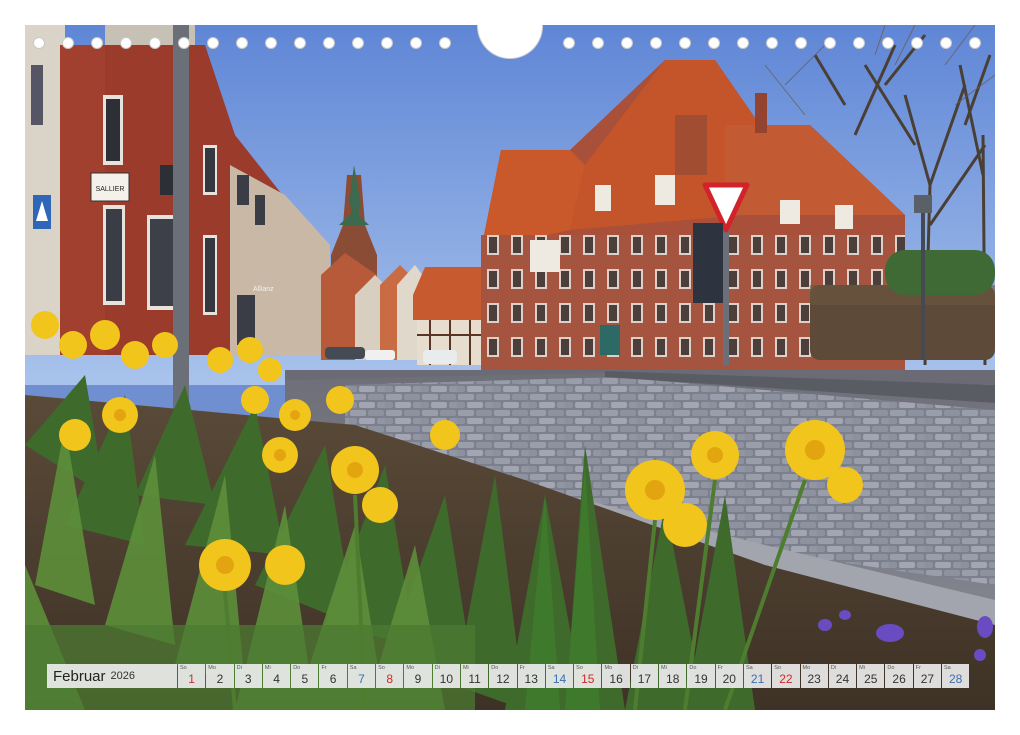  I want to click on day-cell: So 15, so click(588, 676).